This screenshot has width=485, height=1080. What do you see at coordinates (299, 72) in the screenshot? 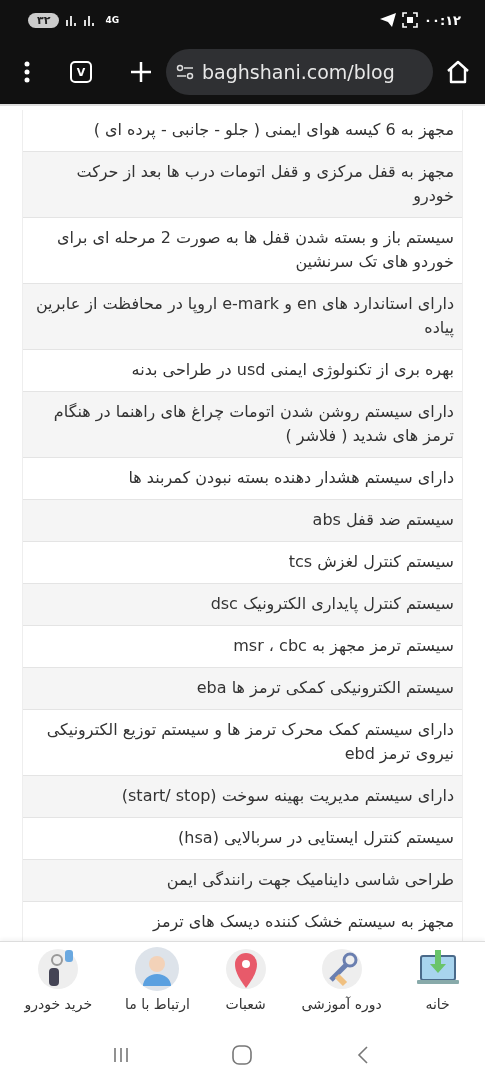
I see `address-bar: baghshani.com/blog` at bounding box center [299, 72].